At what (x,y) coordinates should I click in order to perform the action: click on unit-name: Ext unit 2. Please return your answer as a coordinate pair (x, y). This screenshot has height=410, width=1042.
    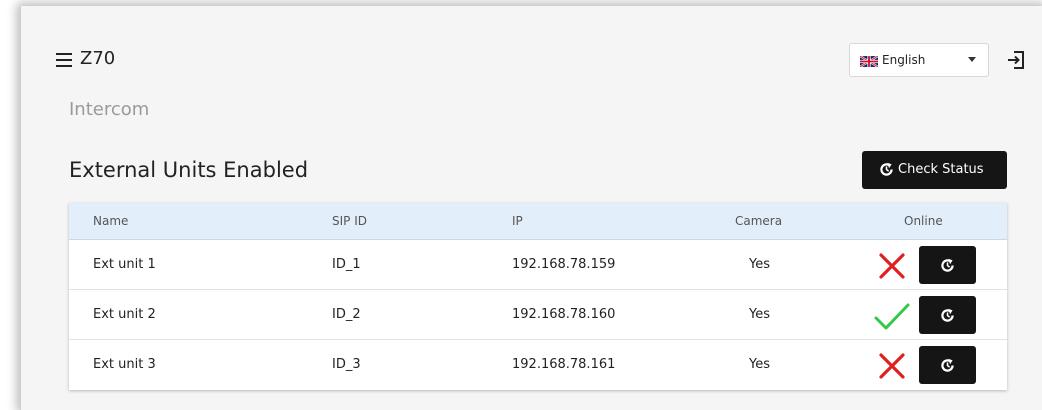
    Looking at the image, I should click on (124, 314).